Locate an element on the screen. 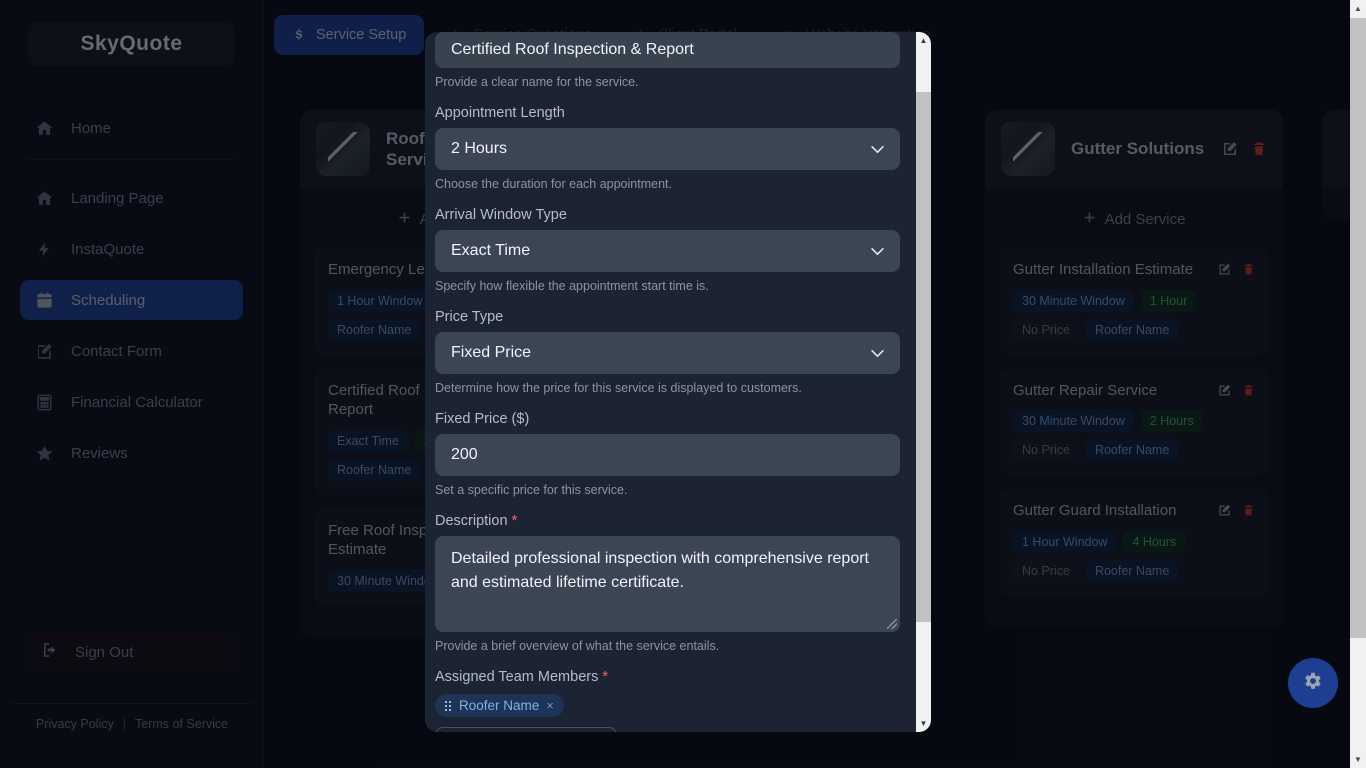 Image resolution: width=1366 pixels, height=768 pixels. page-scroll-up-arrow-icon: ▲ is located at coordinates (1358, 8).